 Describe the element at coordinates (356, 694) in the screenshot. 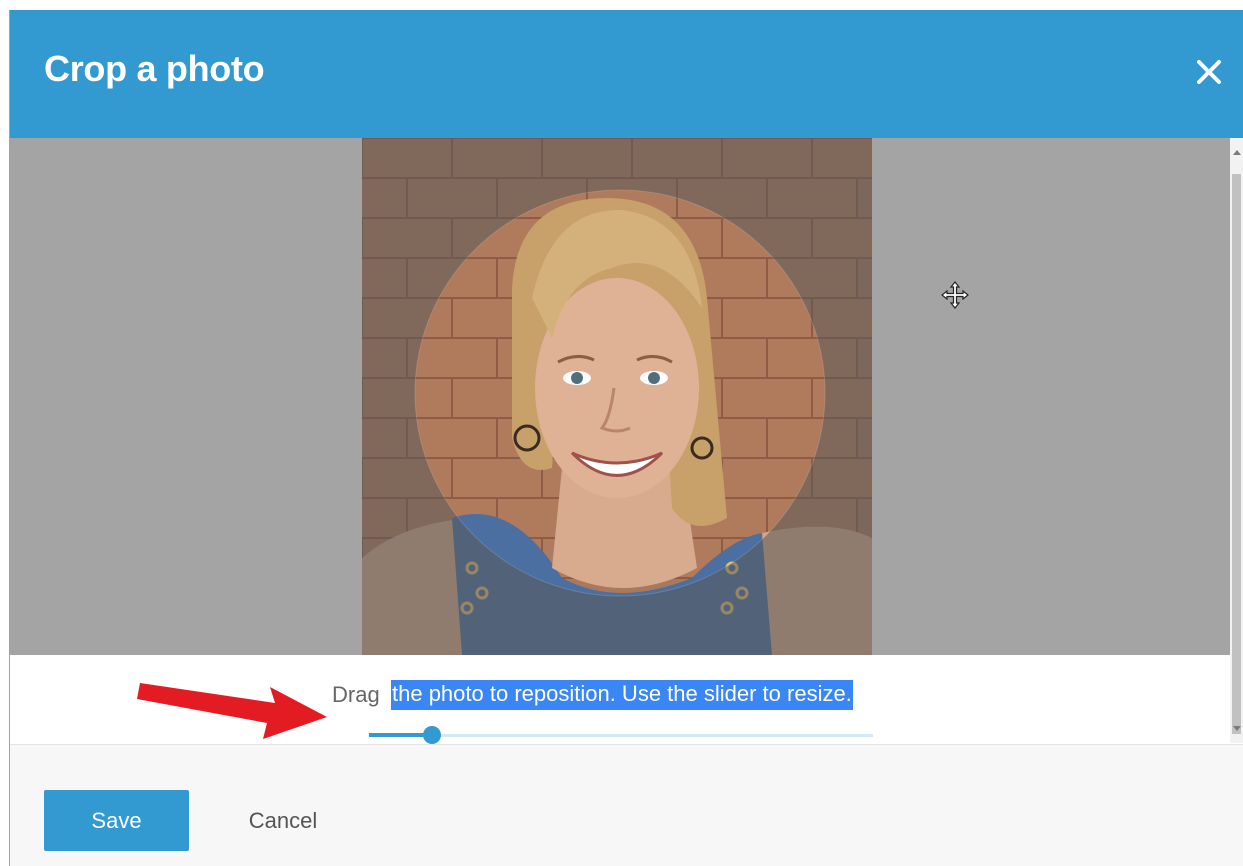

I see `instruction-text-plain: Drag` at that location.